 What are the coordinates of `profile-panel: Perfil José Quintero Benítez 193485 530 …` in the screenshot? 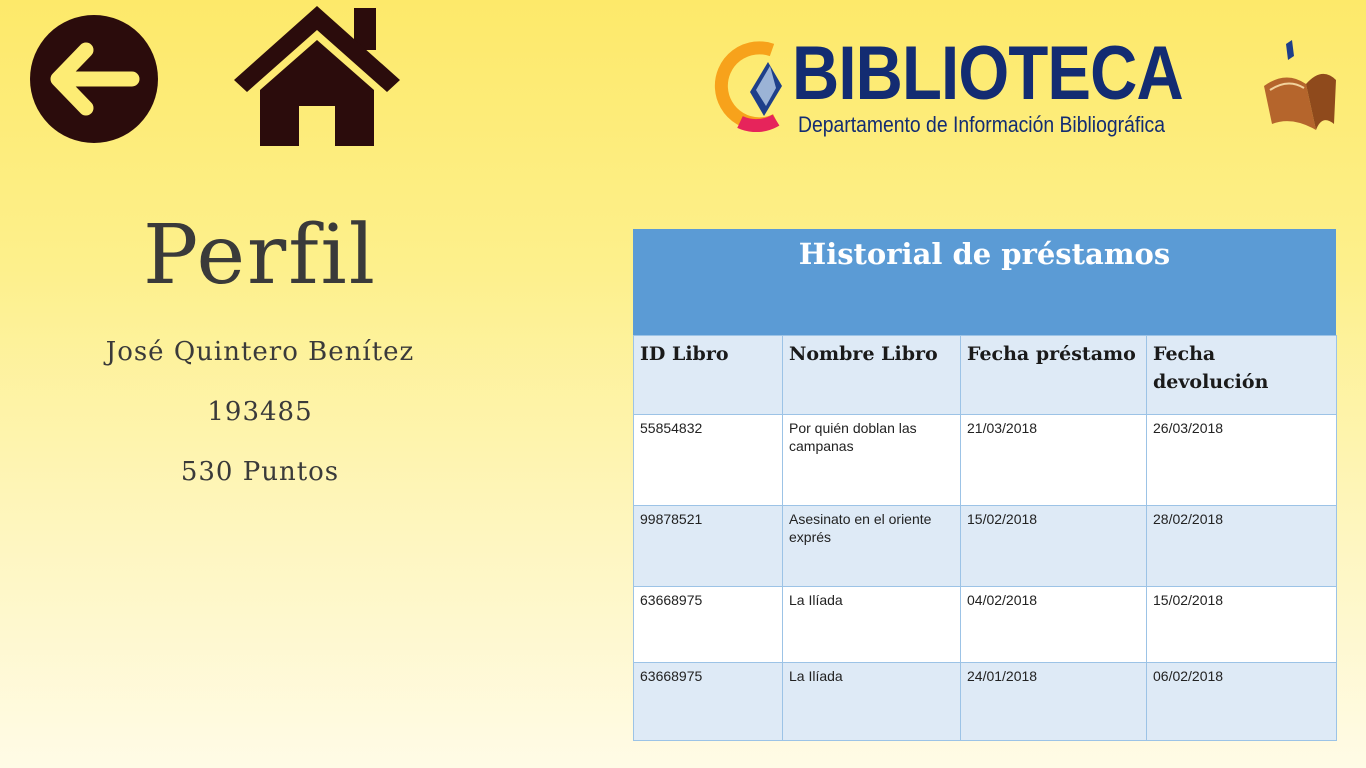 It's located at (260, 348).